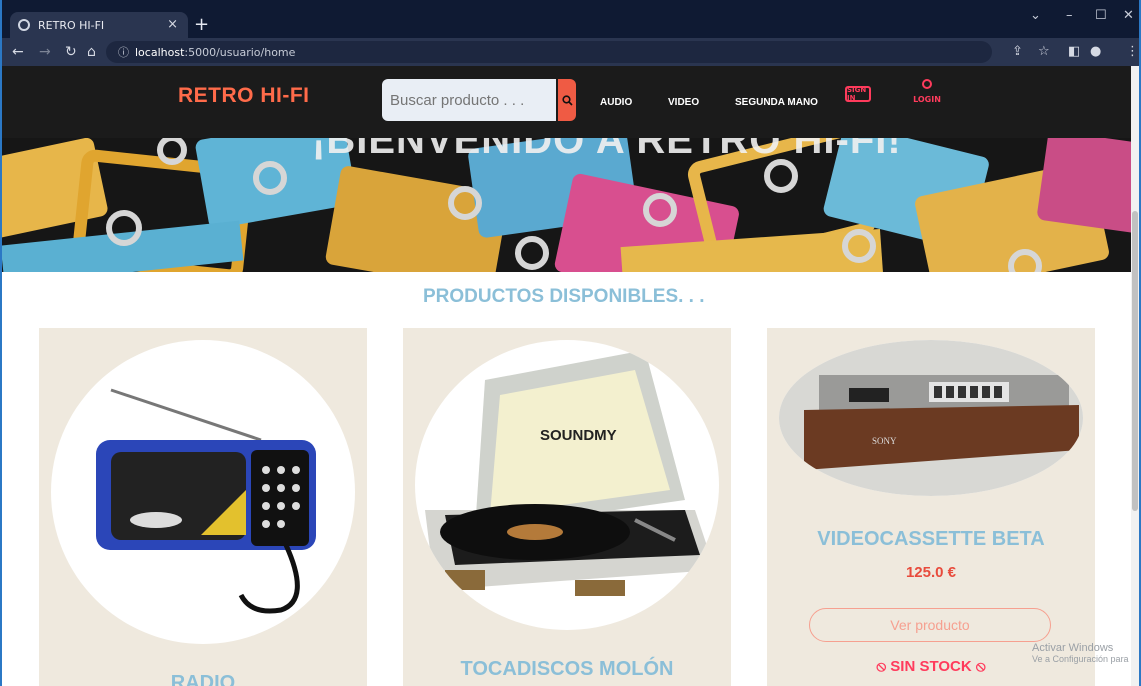 The width and height of the screenshot is (1141, 686). What do you see at coordinates (1095, 51) in the screenshot?
I see `profile-avatar-icon: ●` at bounding box center [1095, 51].